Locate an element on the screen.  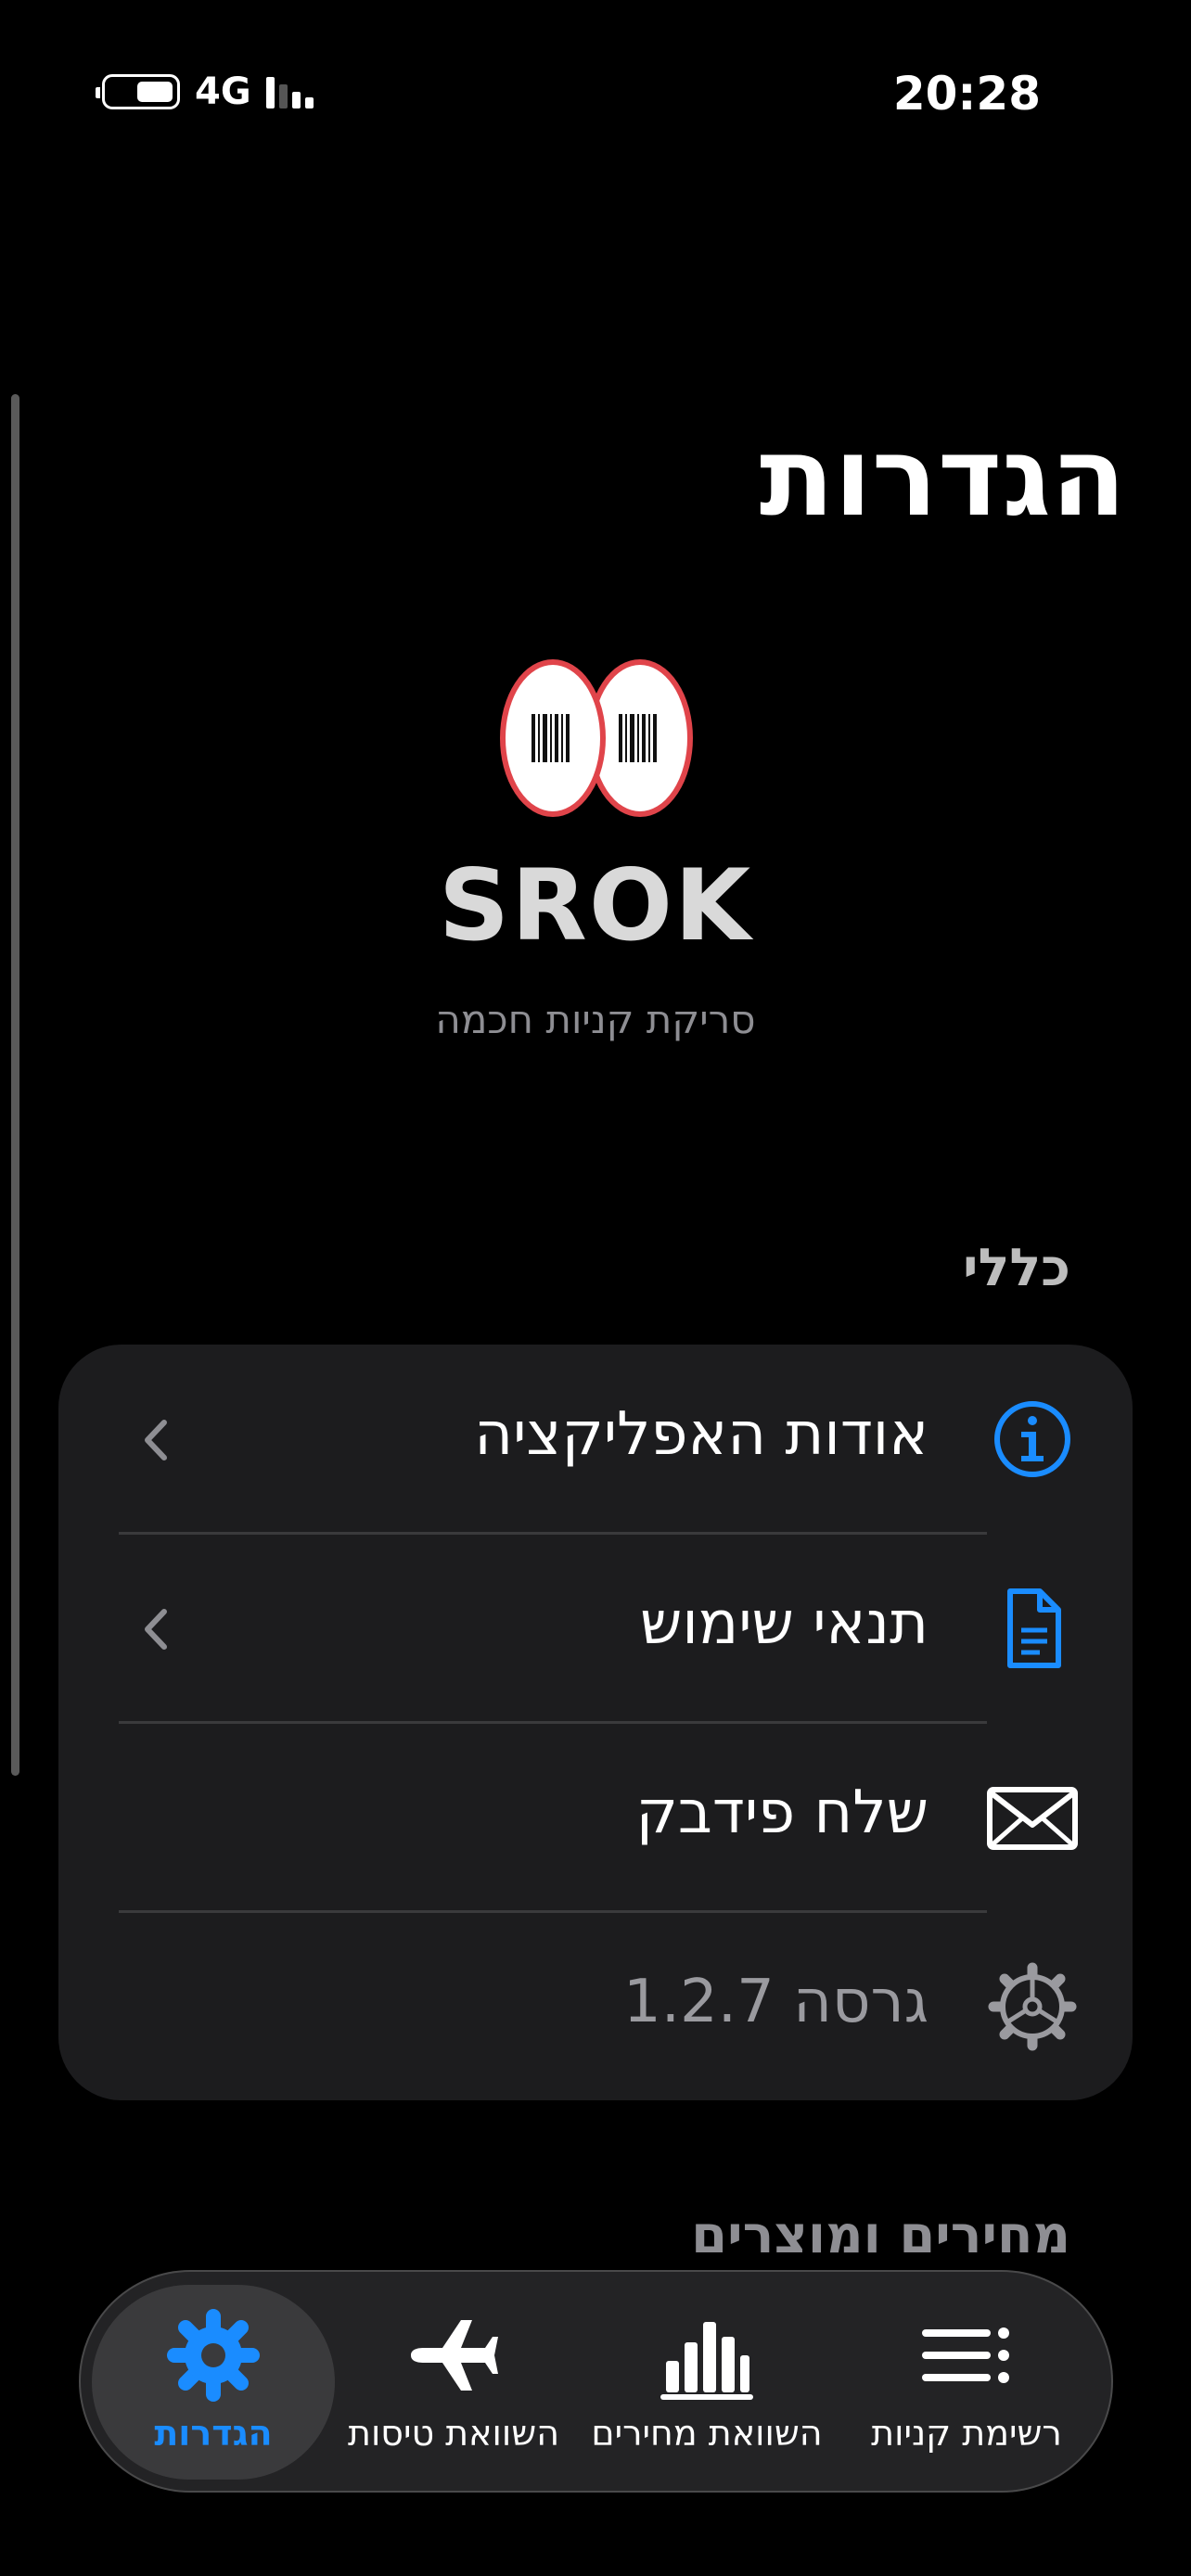
terms-of-use-row: תנאי שימוש is located at coordinates (595, 1628).